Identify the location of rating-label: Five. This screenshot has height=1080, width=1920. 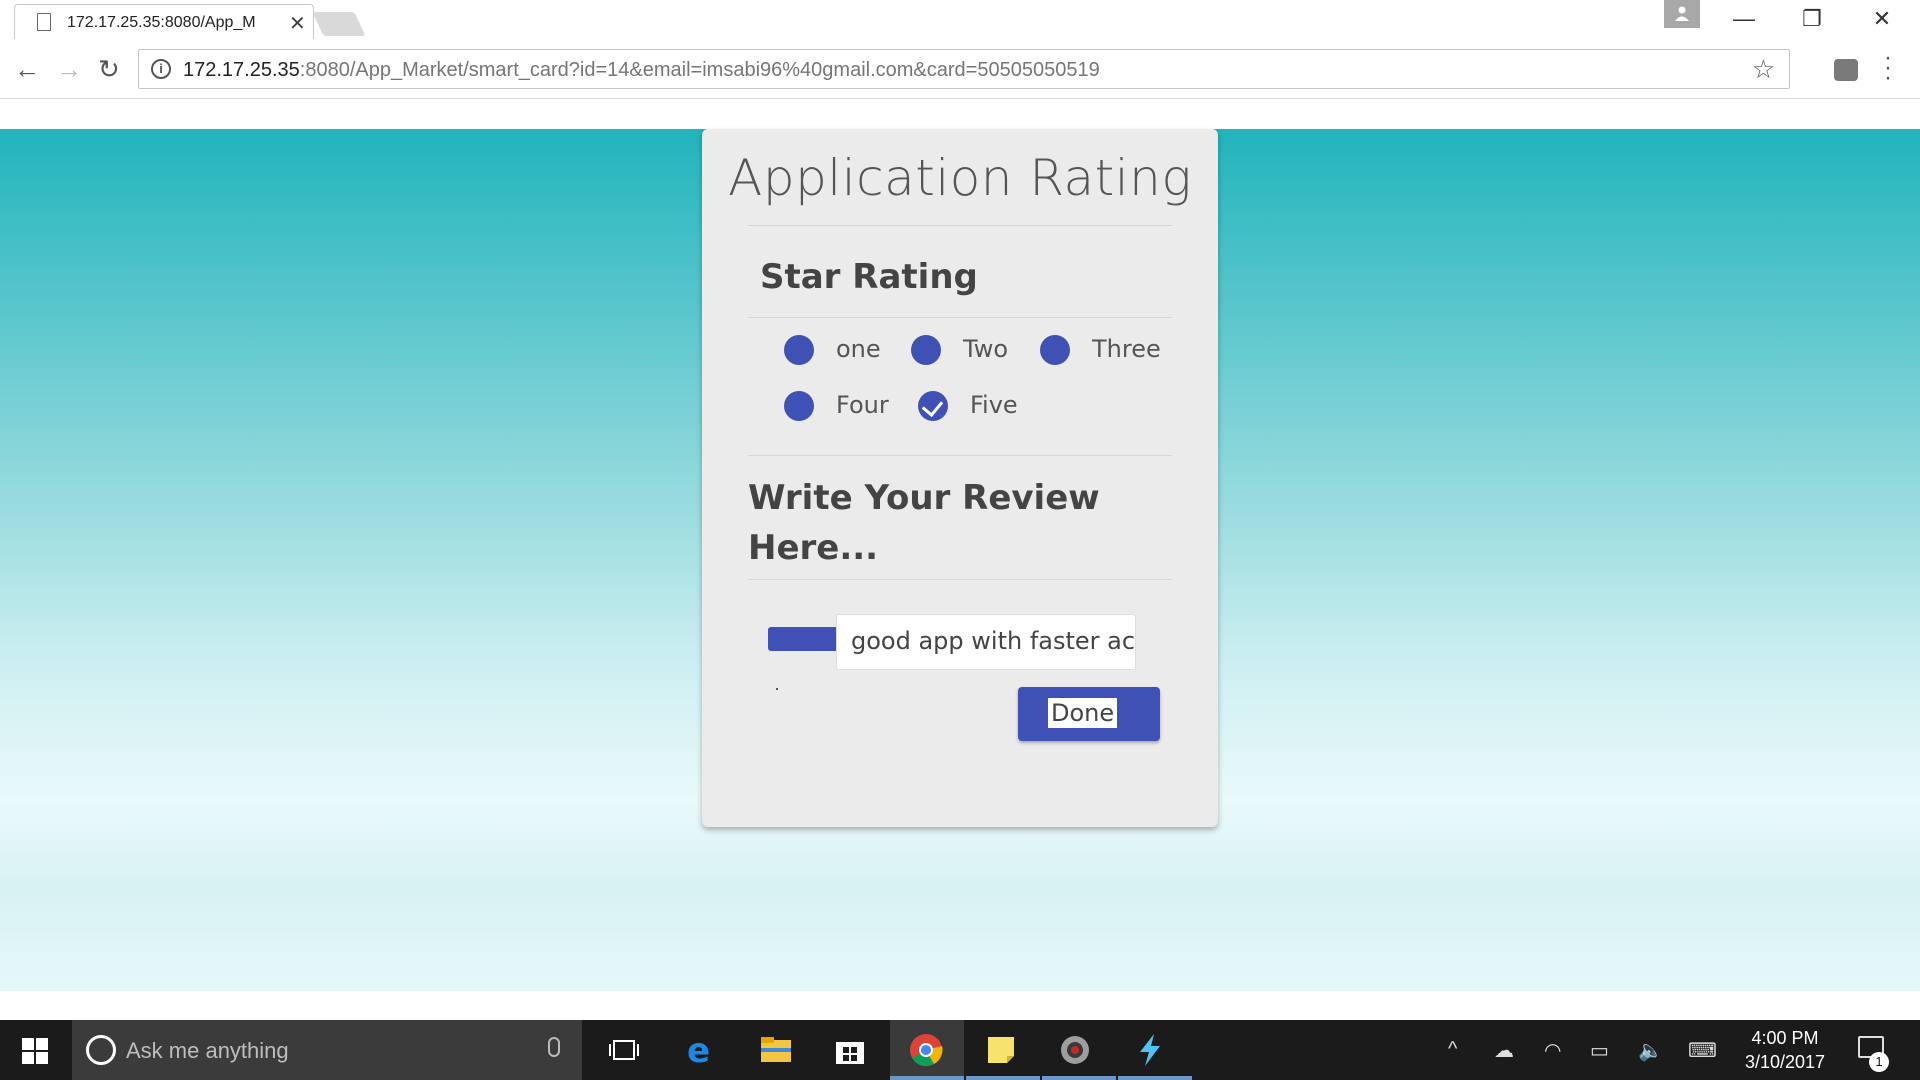
(994, 405).